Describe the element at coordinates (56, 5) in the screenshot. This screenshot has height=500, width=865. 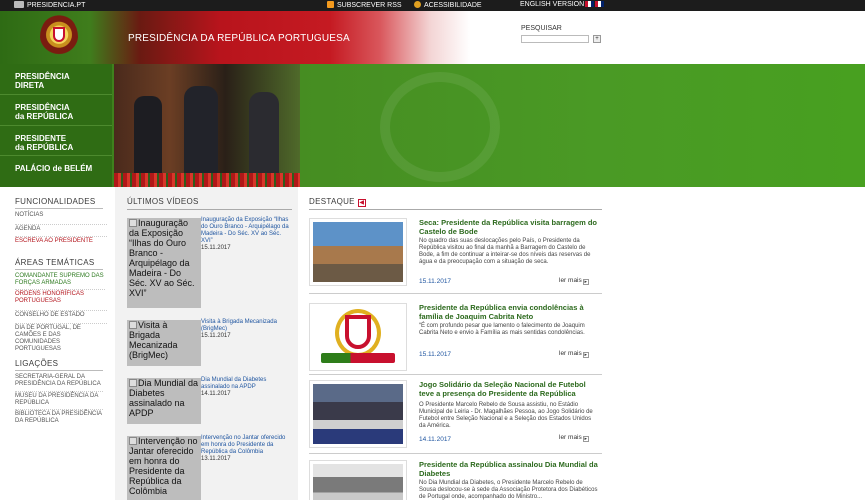
I see `site-label: PRESIDENCIA.PT` at that location.